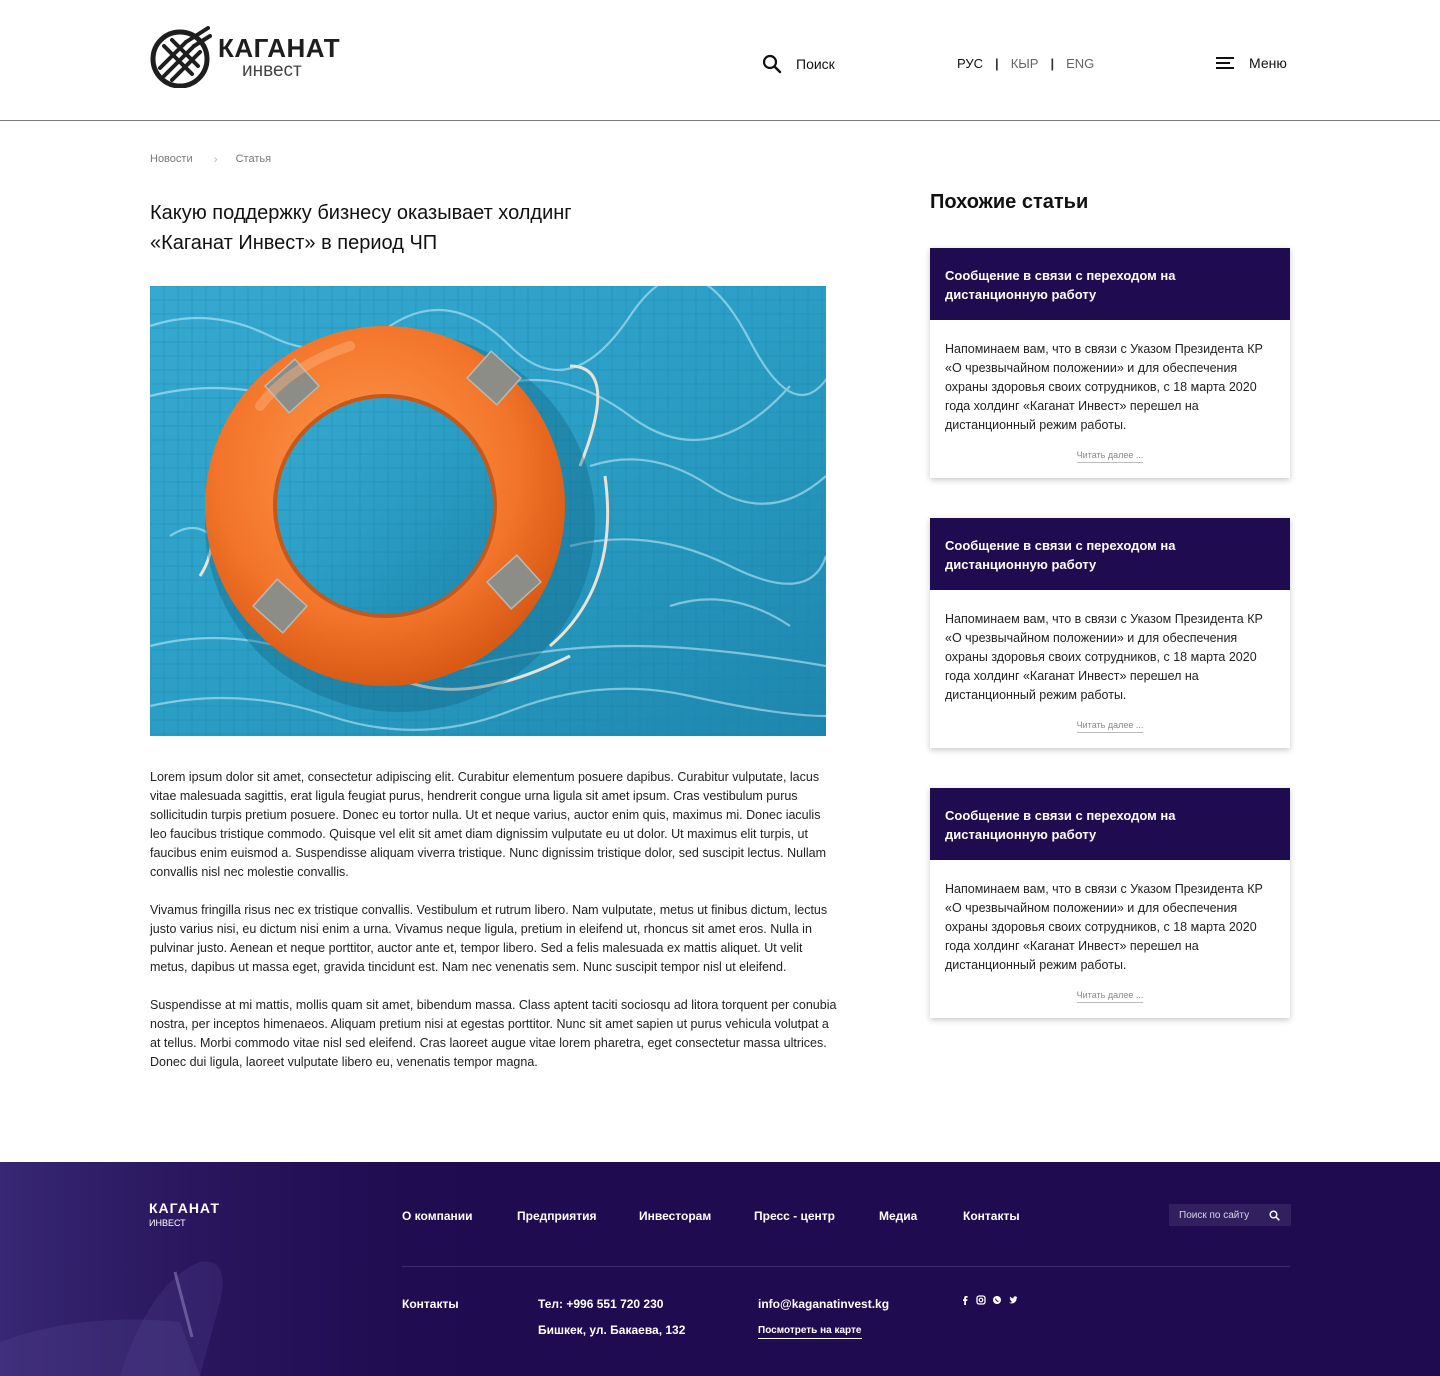 This screenshot has width=1440, height=1376. Describe the element at coordinates (294, 243) in the screenshot. I see `article-title-line2: «Каганат Инвест» в период ЧП` at that location.